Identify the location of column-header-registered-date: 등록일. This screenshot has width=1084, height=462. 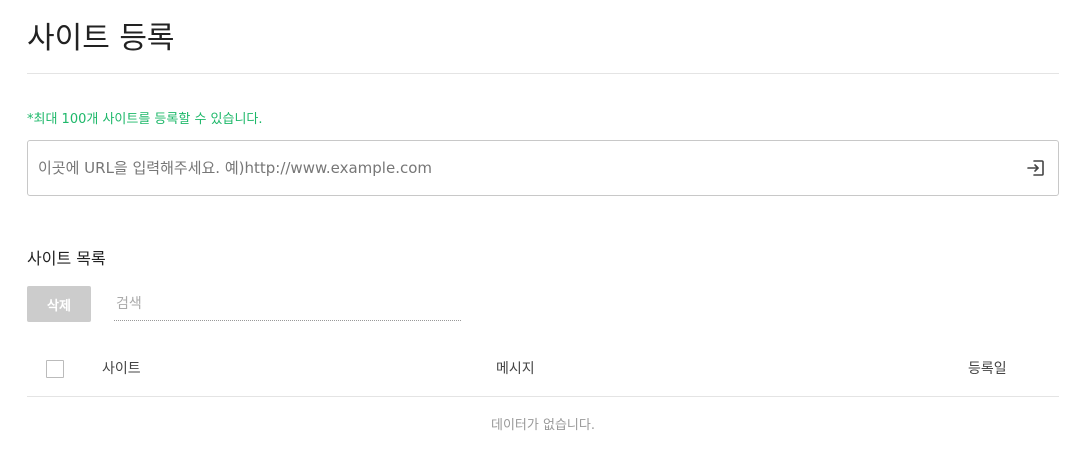
(987, 368).